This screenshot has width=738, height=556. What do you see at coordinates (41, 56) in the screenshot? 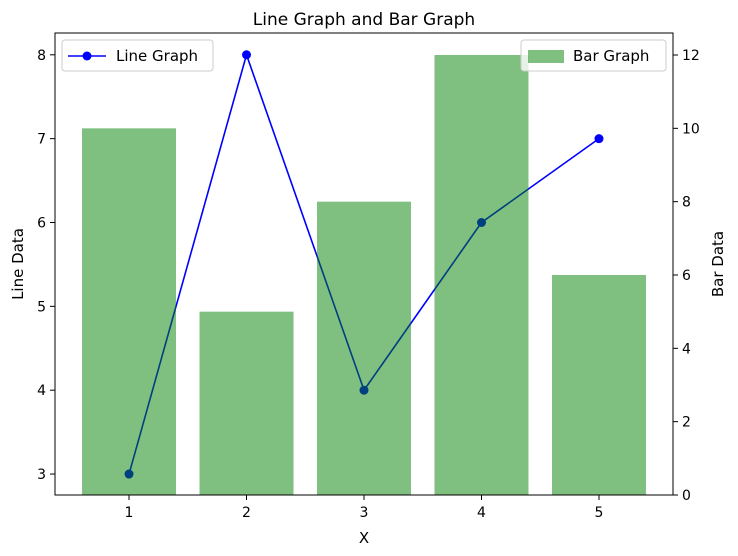
I see `y-left-tick-label: 8` at bounding box center [41, 56].